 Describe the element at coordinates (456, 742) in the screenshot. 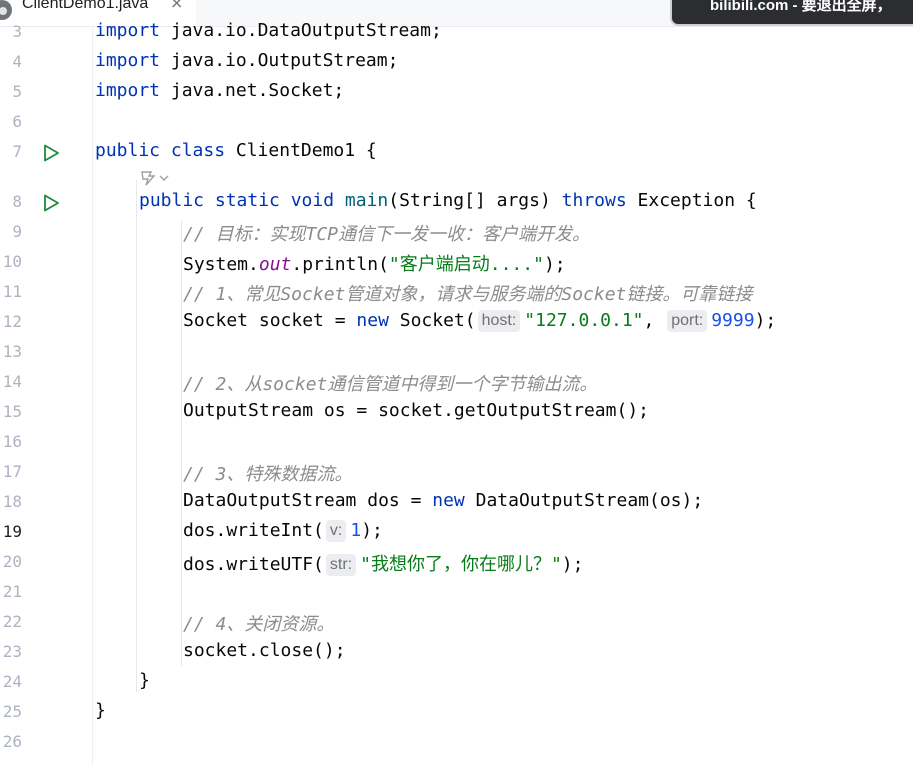

I see `code-line: 26` at that location.